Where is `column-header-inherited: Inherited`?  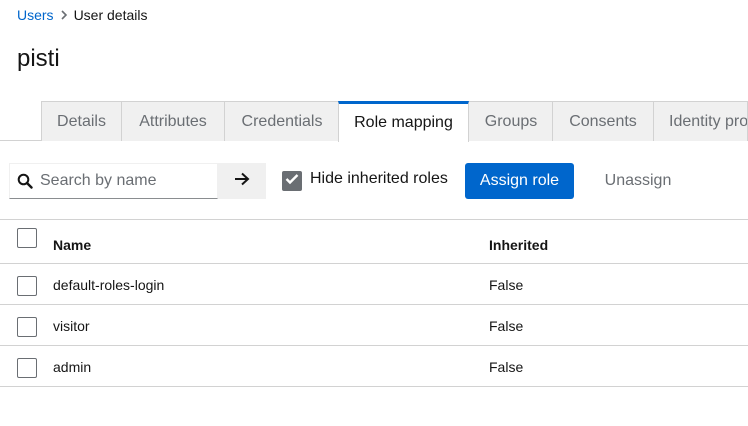 column-header-inherited: Inherited is located at coordinates (519, 245).